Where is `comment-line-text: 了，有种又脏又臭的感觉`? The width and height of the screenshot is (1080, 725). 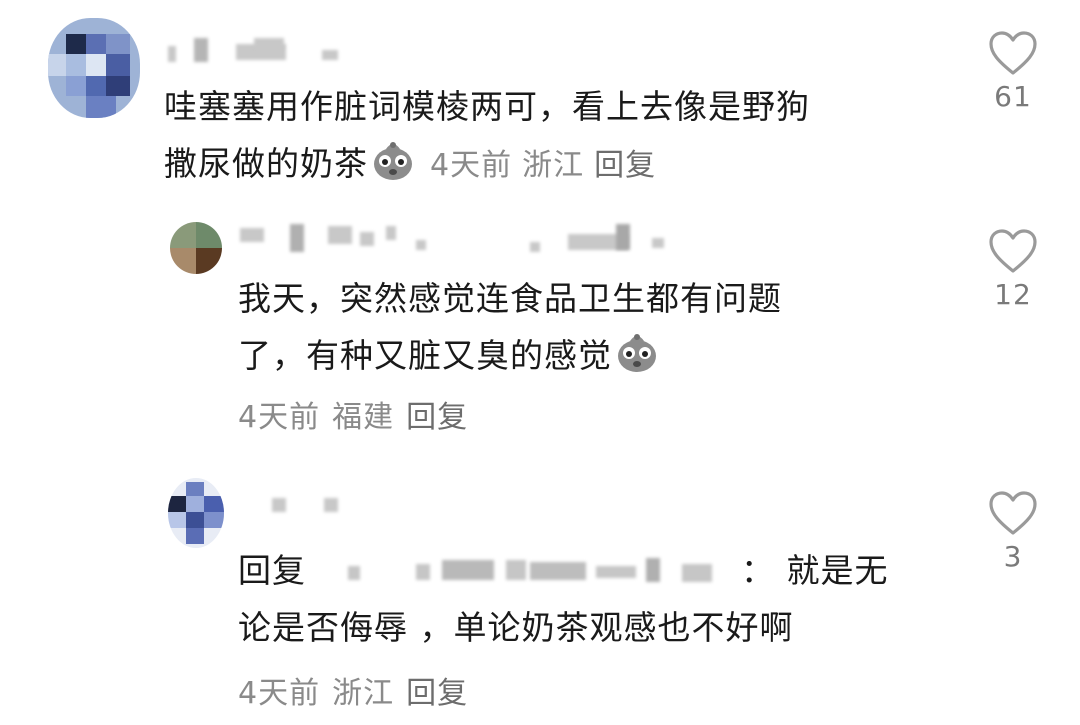
comment-line-text: 了，有种又脏又臭的感觉 is located at coordinates (425, 355).